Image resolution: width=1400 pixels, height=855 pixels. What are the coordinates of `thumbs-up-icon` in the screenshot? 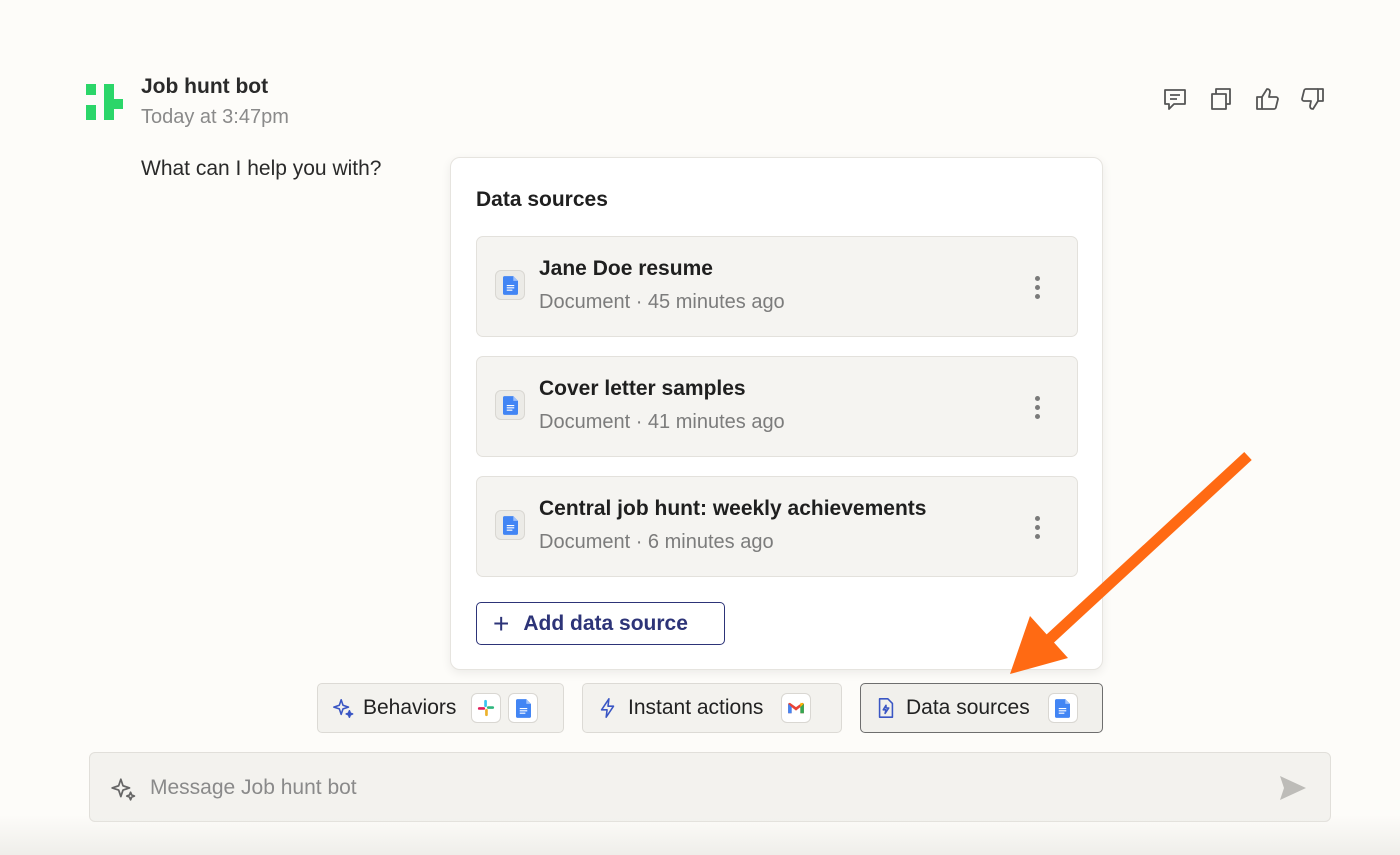 It's located at (1267, 99).